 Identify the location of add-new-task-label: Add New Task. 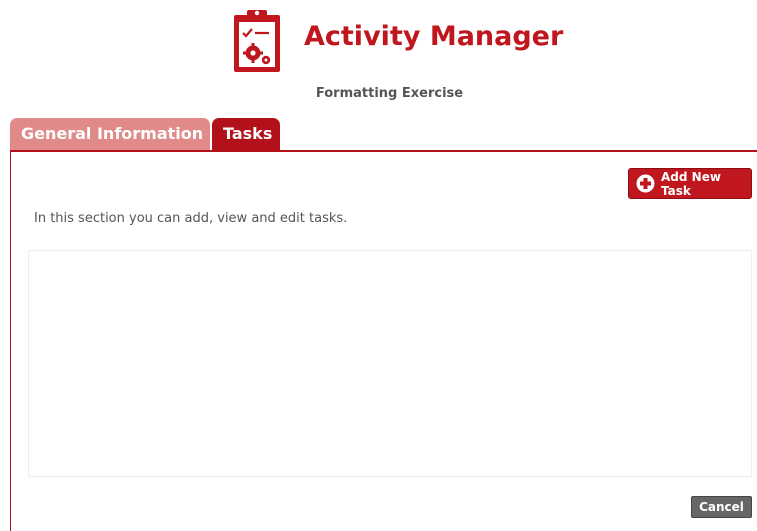
(691, 183).